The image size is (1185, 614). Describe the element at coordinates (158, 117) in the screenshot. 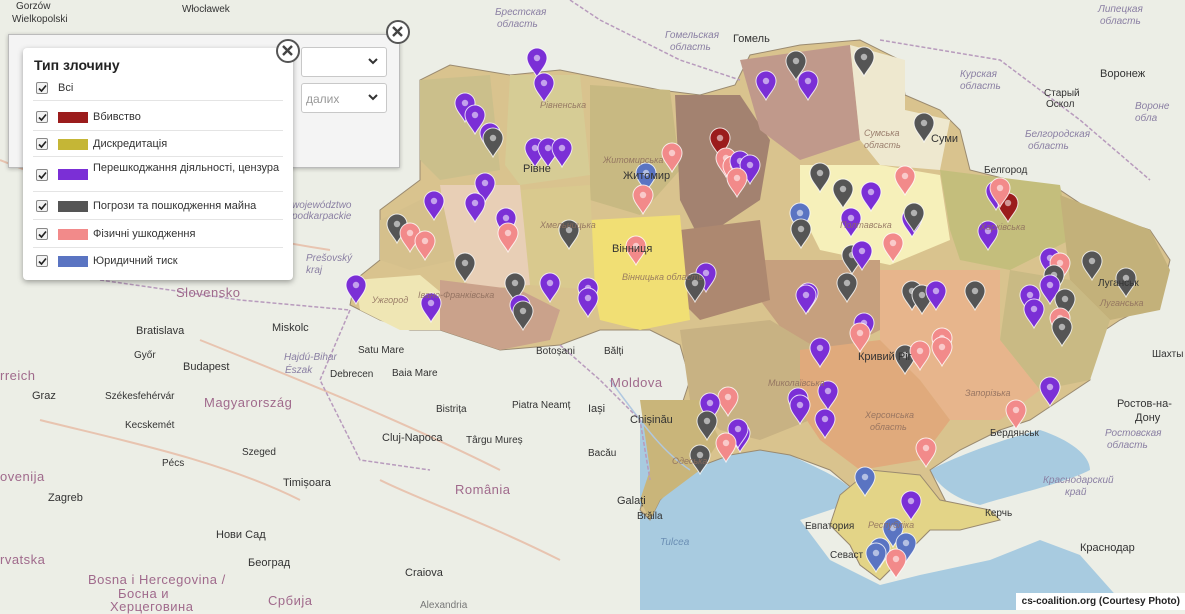

I see `legend-item: Вбивство` at that location.